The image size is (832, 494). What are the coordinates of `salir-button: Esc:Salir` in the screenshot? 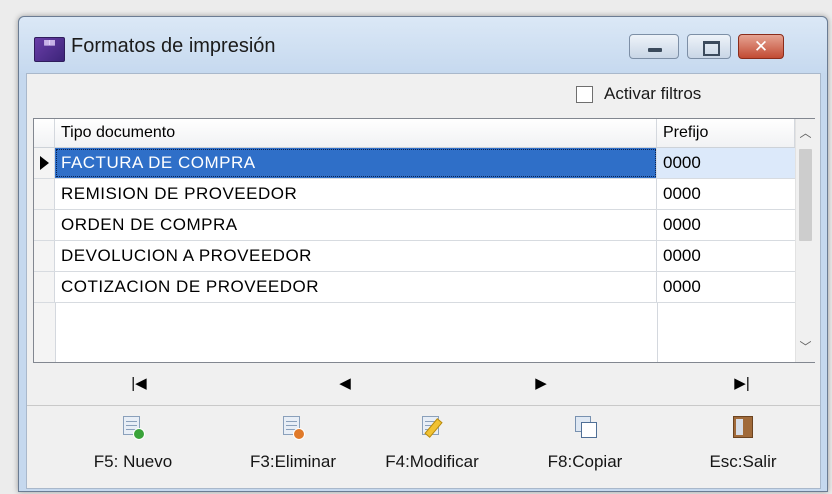 It's located at (743, 447).